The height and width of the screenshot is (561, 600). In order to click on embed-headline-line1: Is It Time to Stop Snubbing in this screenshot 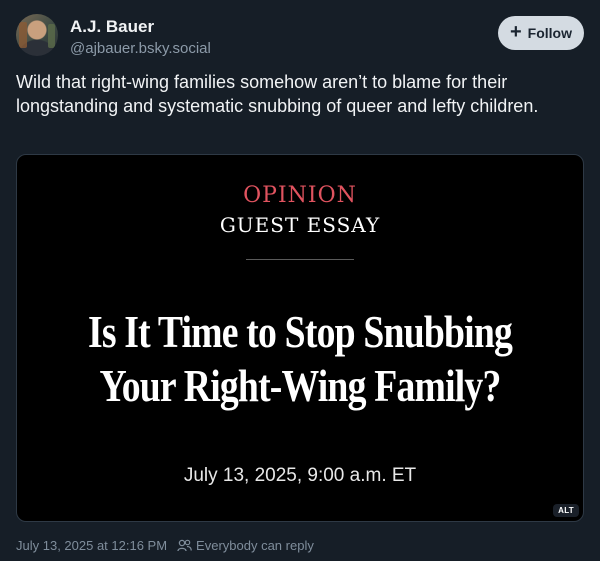, I will do `click(300, 331)`.